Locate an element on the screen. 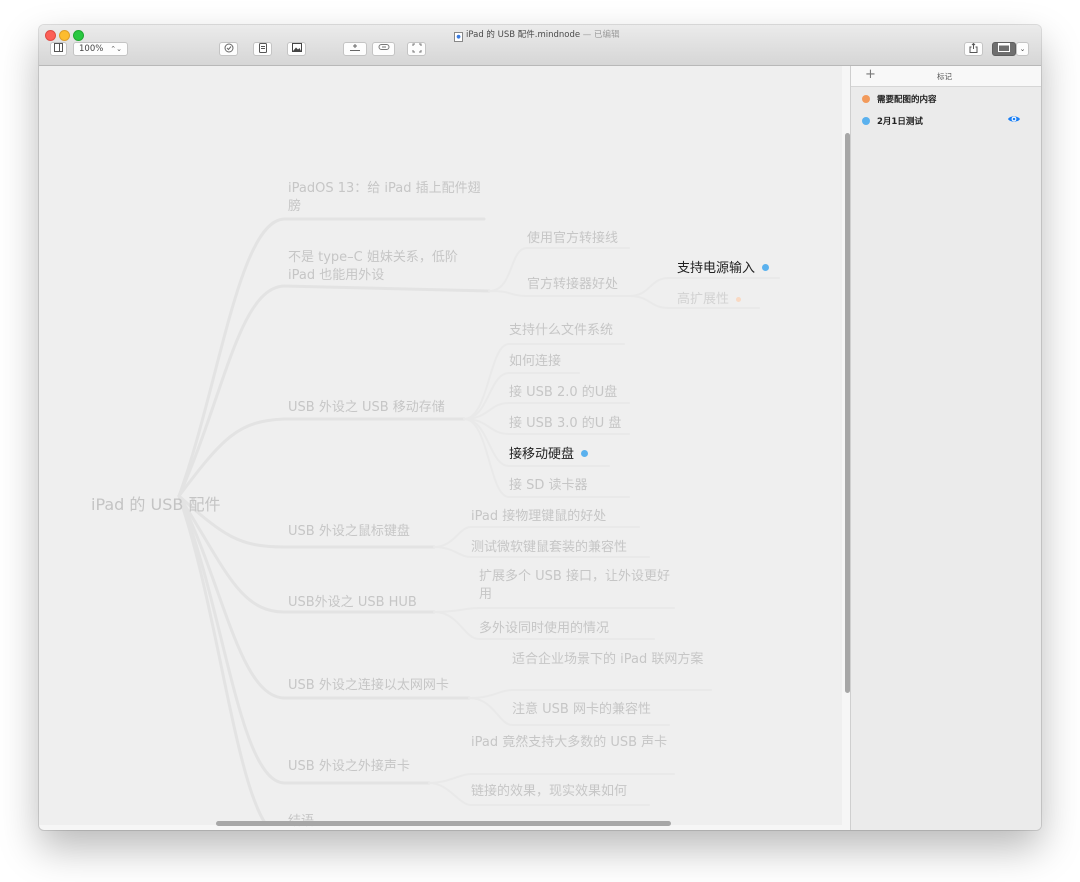 The image size is (1080, 882). zoom-window-button is located at coordinates (78, 35).